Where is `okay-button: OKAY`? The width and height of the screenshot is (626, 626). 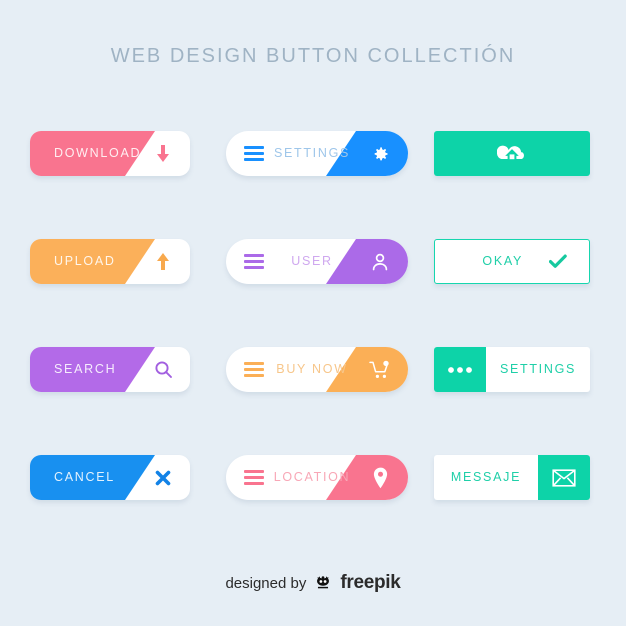
okay-button: OKAY is located at coordinates (512, 261).